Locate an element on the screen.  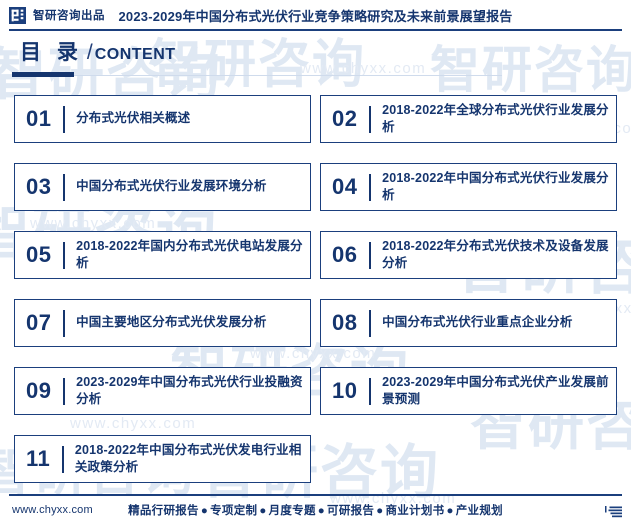
toc-item-08: 08 中国分布式光伏行业重点企业分析 is located at coordinates (468, 323).